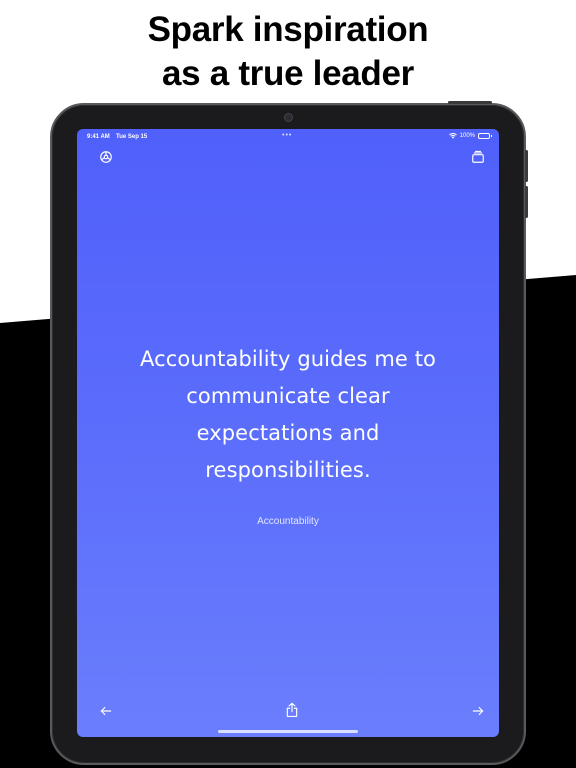 This screenshot has width=576, height=768. I want to click on status-date: Tue Sep 15, so click(132, 137).